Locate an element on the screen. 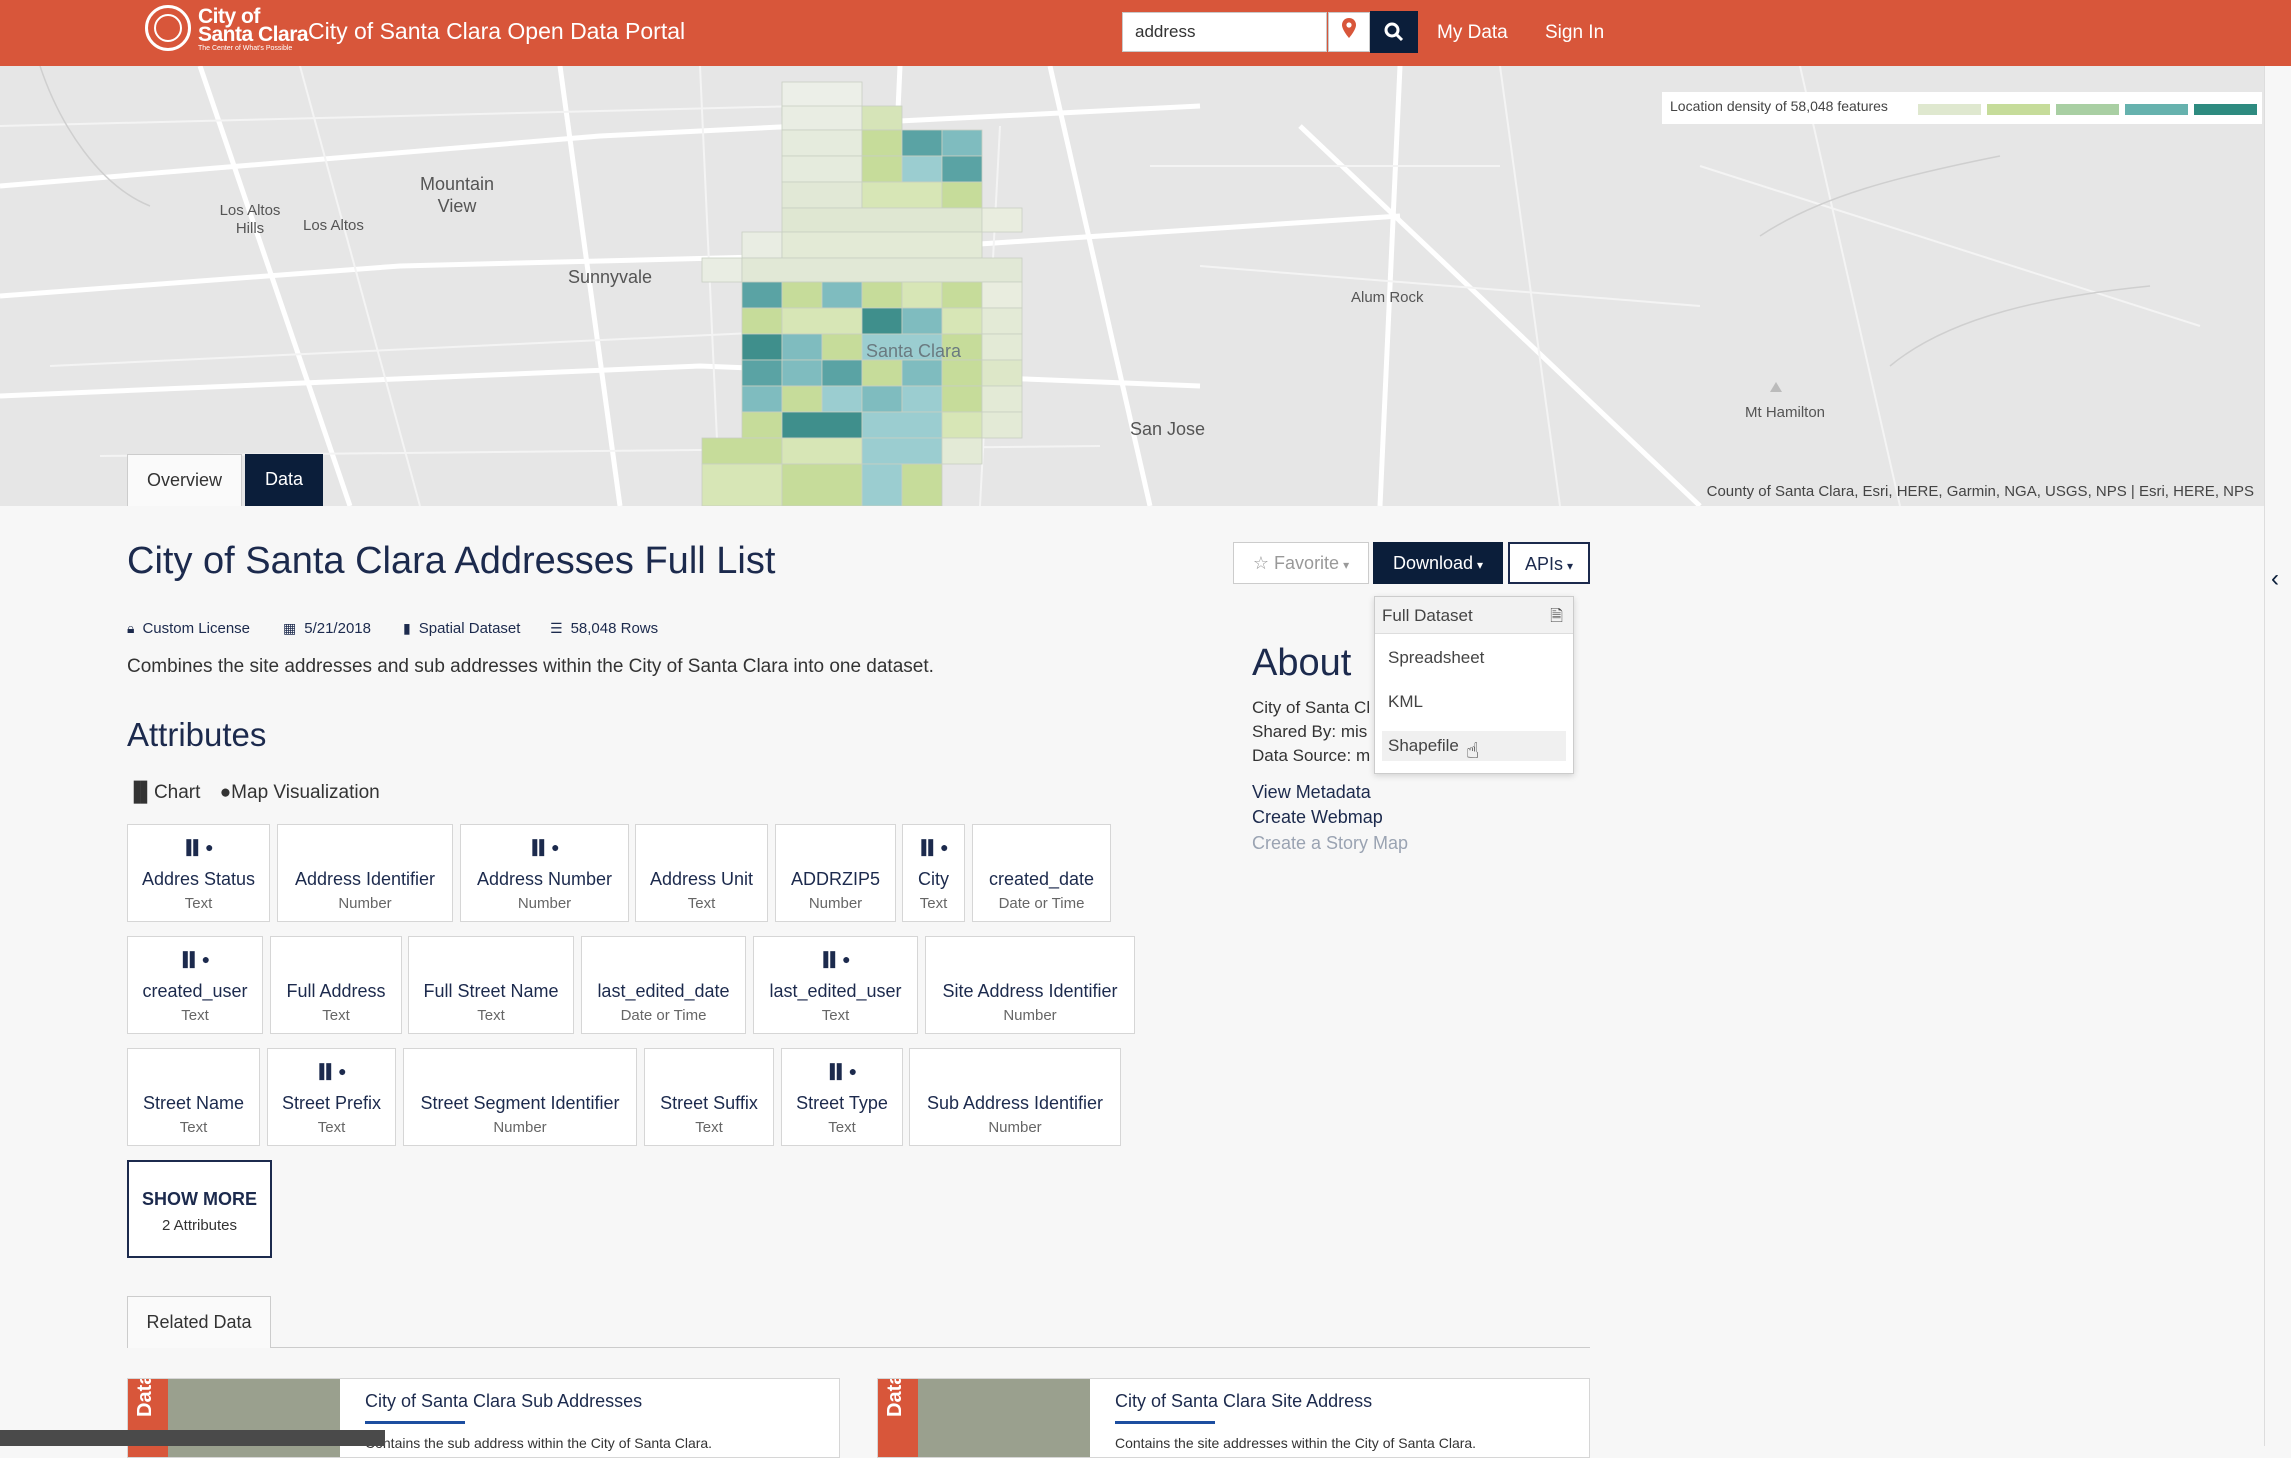 The image size is (2291, 1458). favorite-button: ☆ Favorite ▾ is located at coordinates (1301, 563).